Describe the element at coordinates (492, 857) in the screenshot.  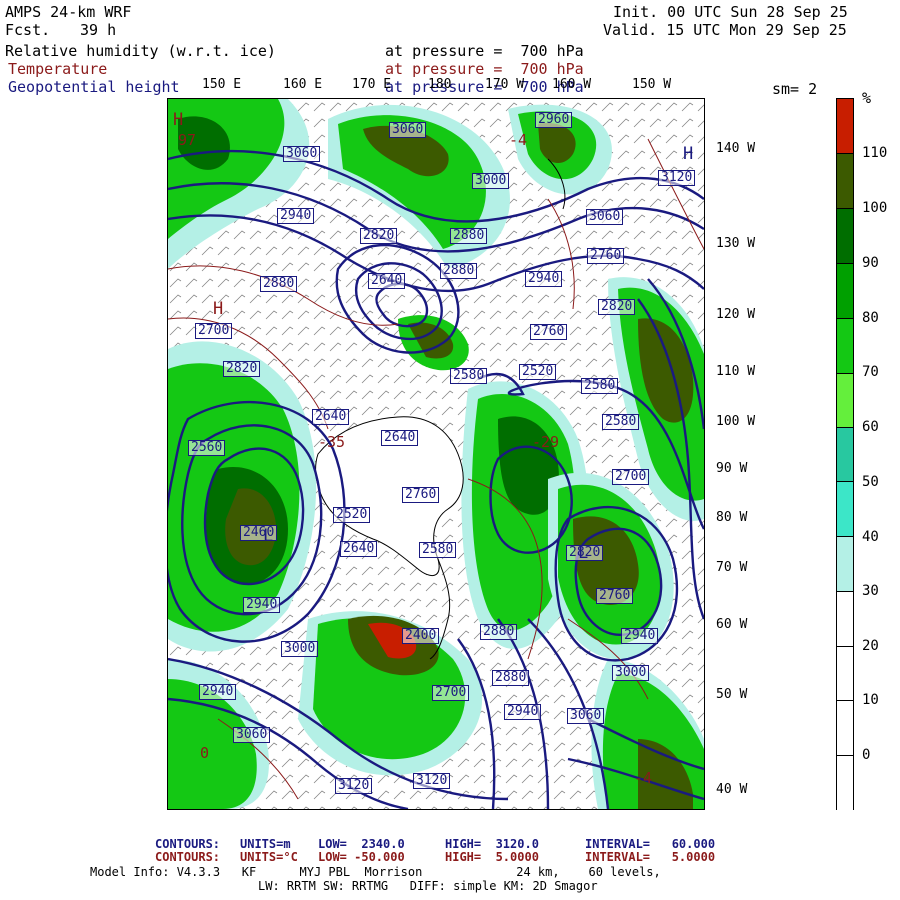
I see `contours-temp-high: HIGH= 5.0000` at that location.